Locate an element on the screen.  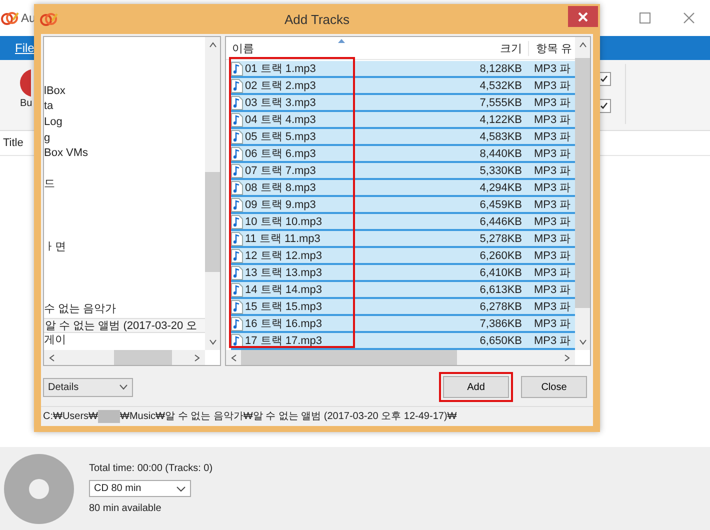
file-size: 5,278KB is located at coordinates (500, 238).